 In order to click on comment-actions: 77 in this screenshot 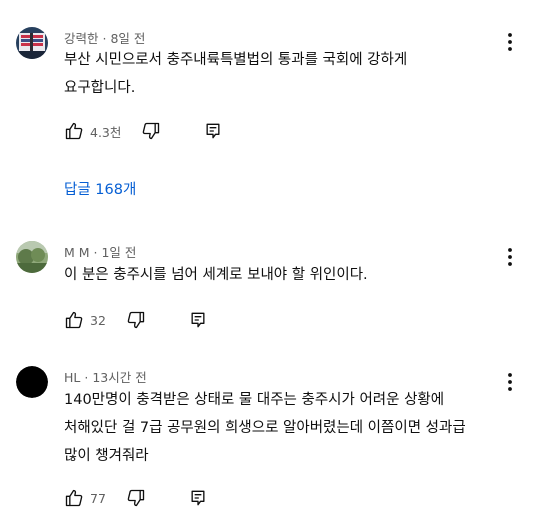, I will do `click(136, 498)`.